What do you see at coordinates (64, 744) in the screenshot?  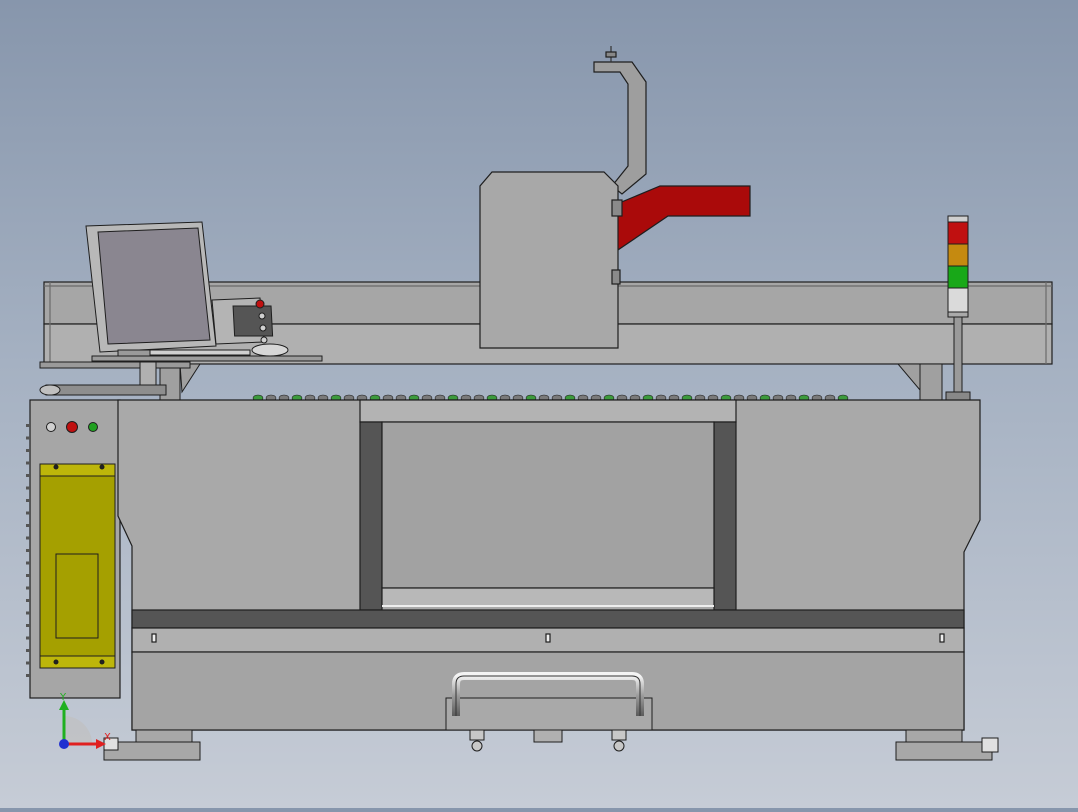 I see `z-axis-dot` at bounding box center [64, 744].